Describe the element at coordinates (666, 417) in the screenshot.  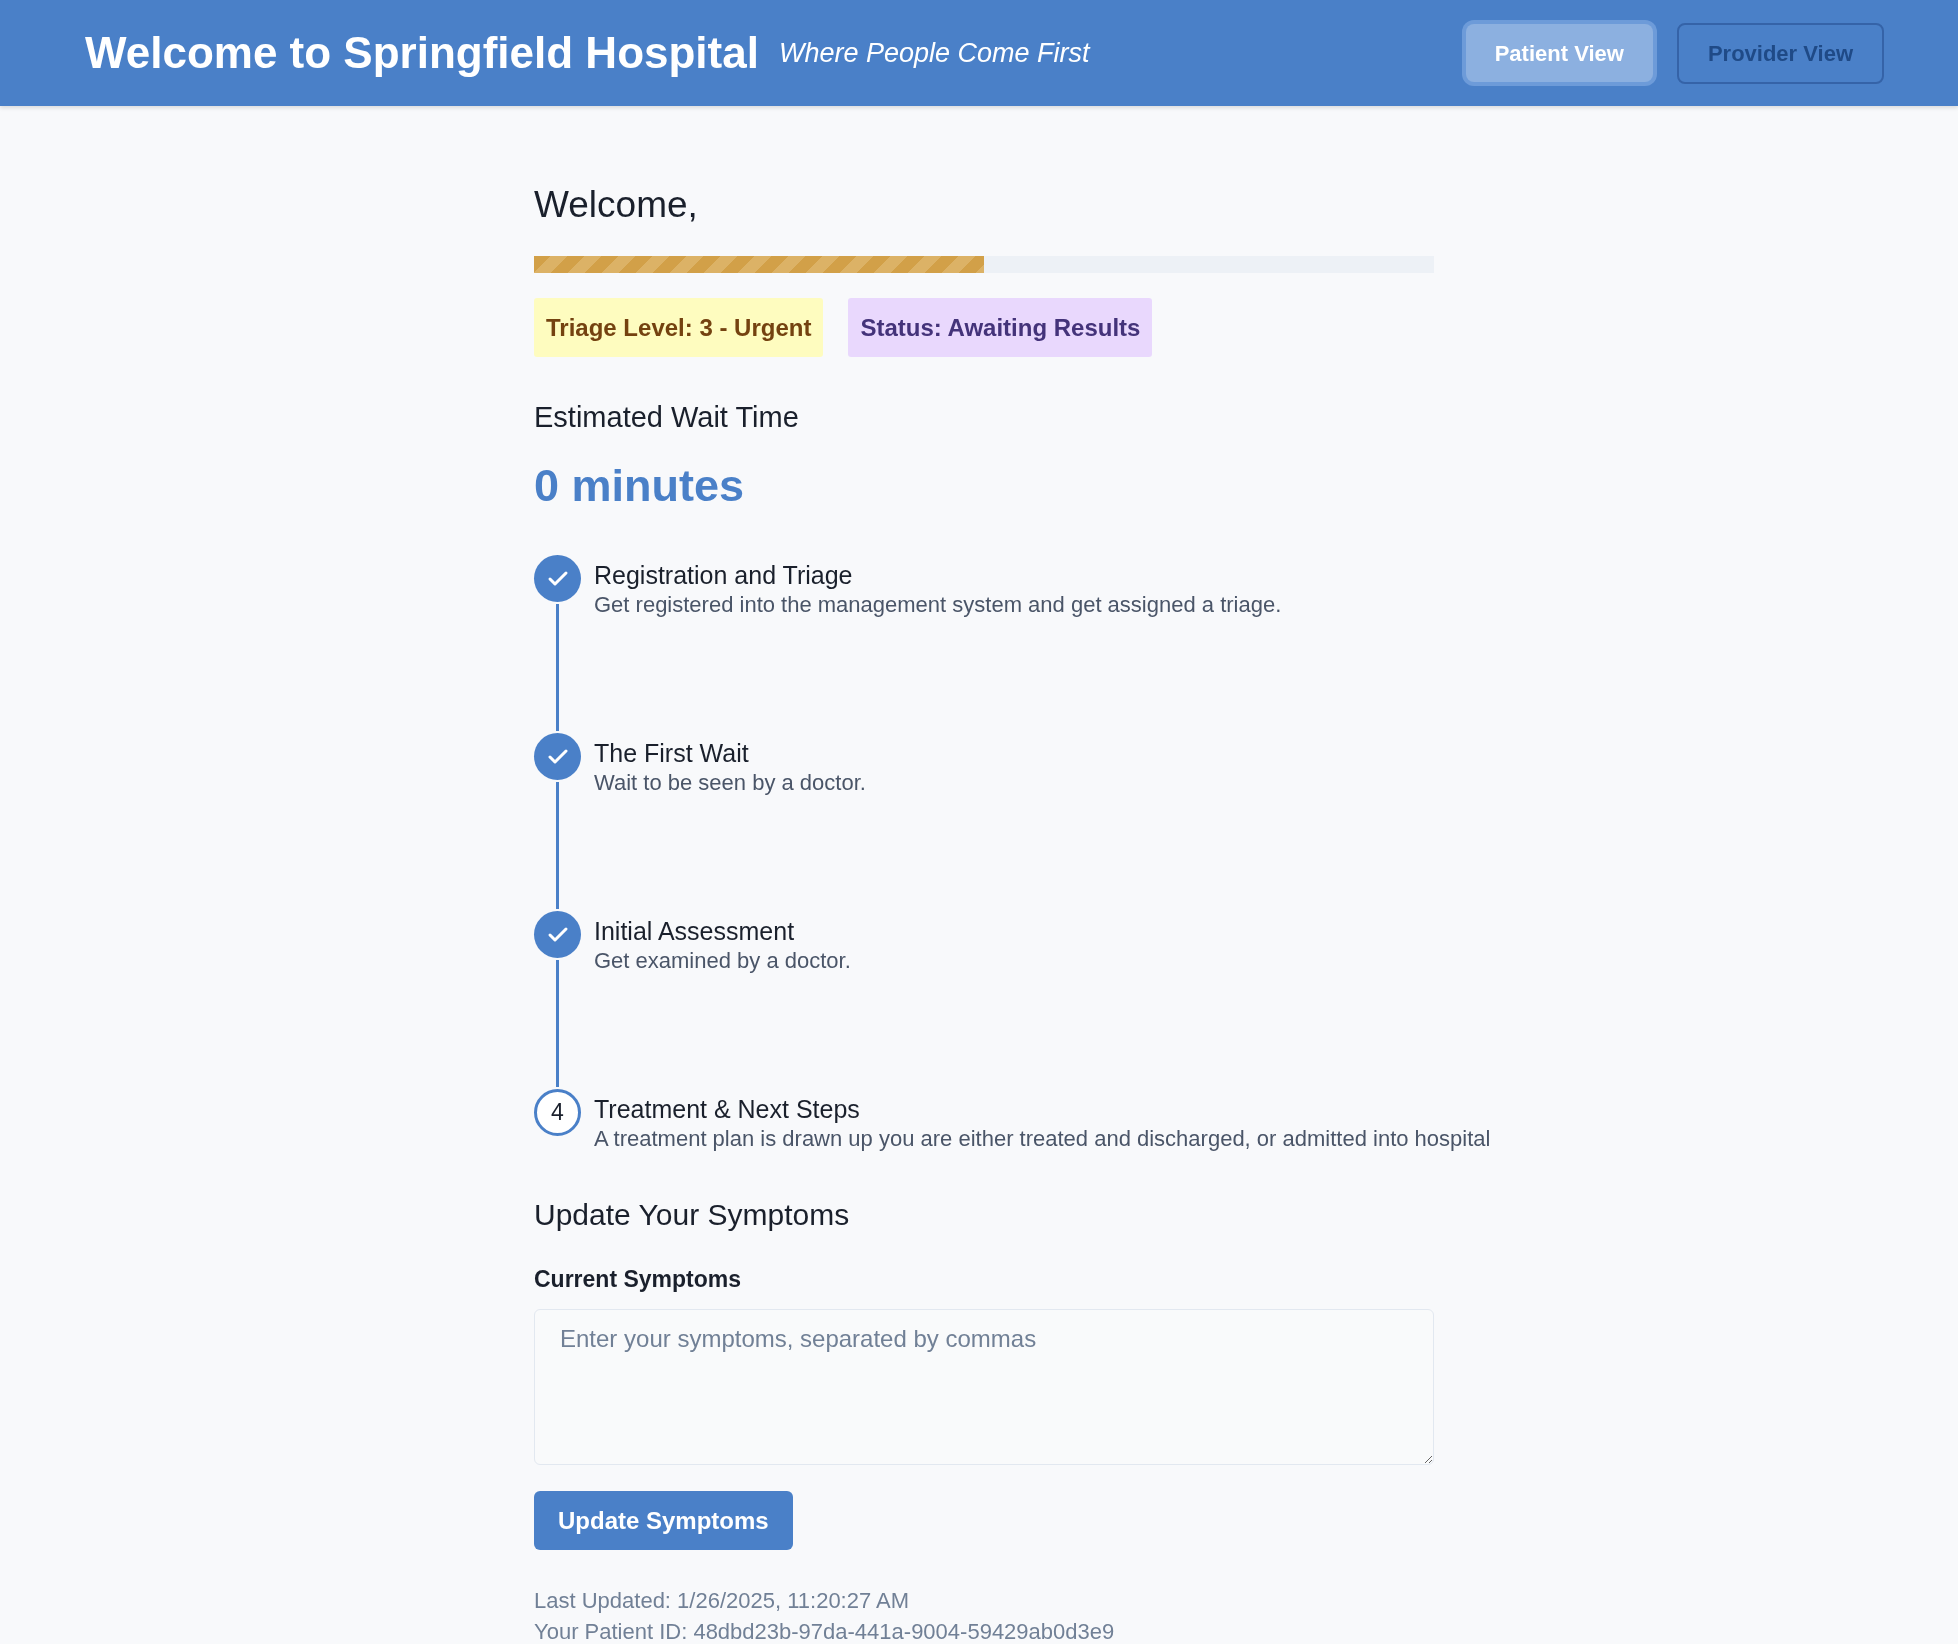
I see `wait-time-heading: Estimated Wait Time` at that location.